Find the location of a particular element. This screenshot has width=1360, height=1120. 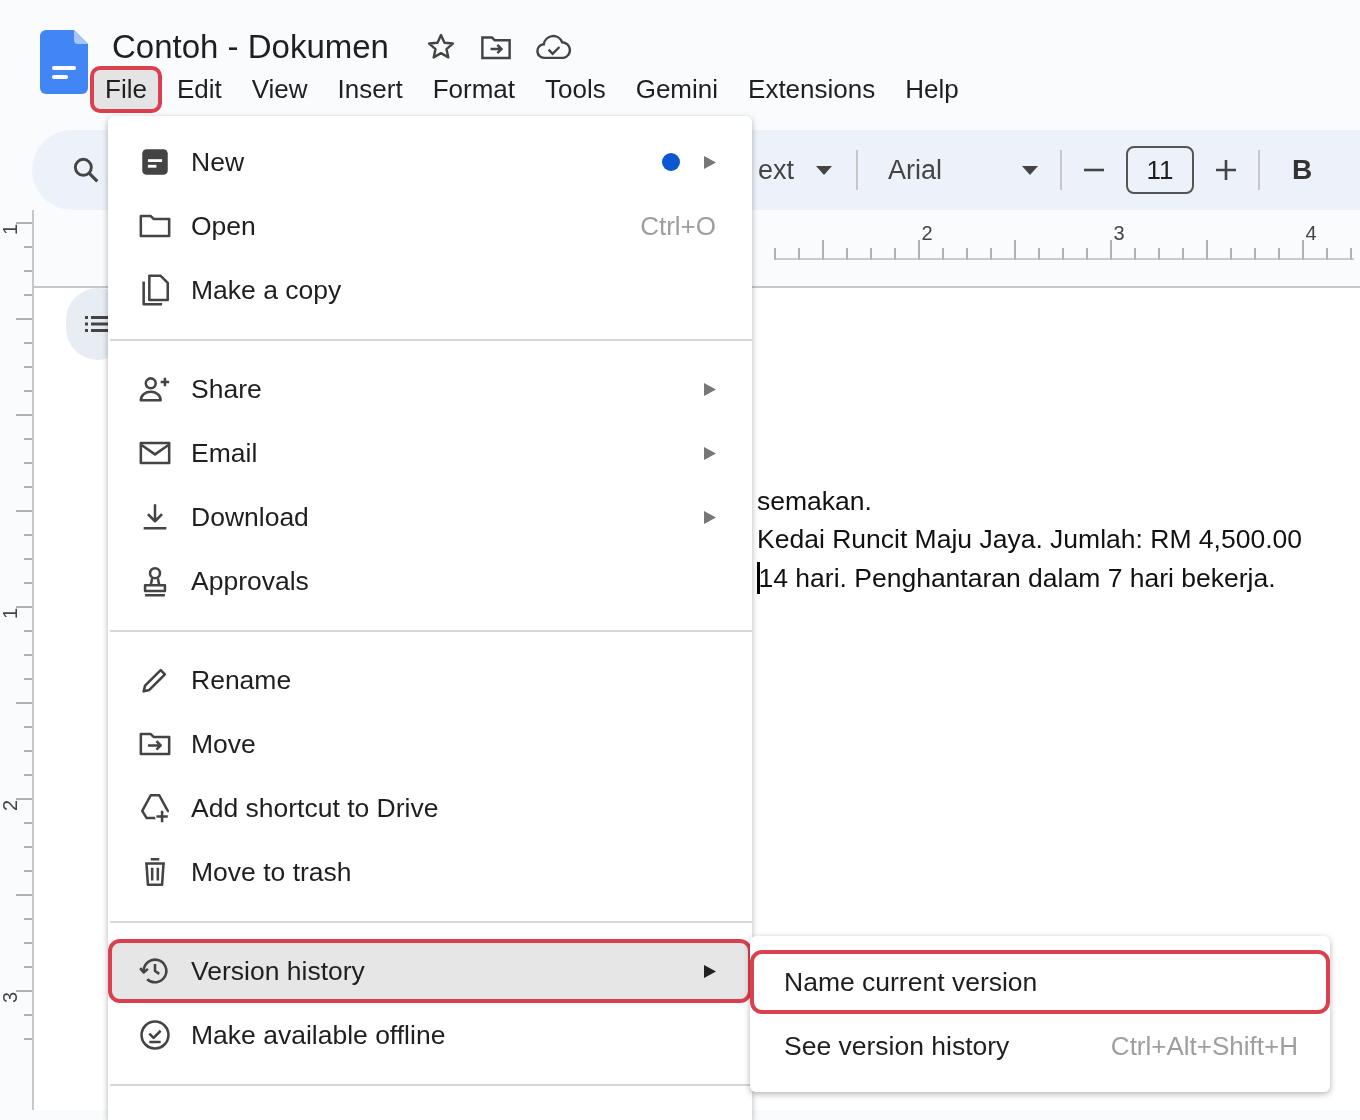

shortcut-text: Ctrl+O is located at coordinates (678, 226).